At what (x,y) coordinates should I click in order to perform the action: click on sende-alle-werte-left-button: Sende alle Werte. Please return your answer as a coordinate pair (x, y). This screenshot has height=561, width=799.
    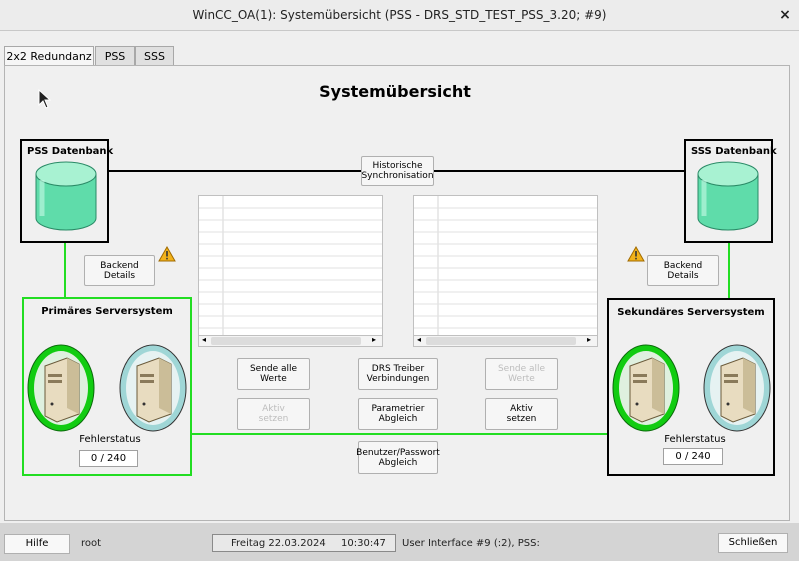
    Looking at the image, I should click on (273, 374).